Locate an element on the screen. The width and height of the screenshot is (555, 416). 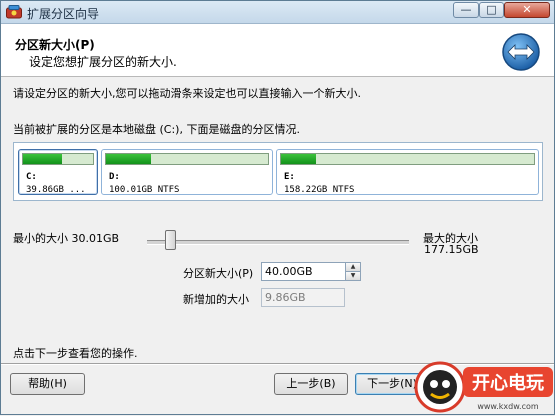
minimize-button: — is located at coordinates (466, 10).